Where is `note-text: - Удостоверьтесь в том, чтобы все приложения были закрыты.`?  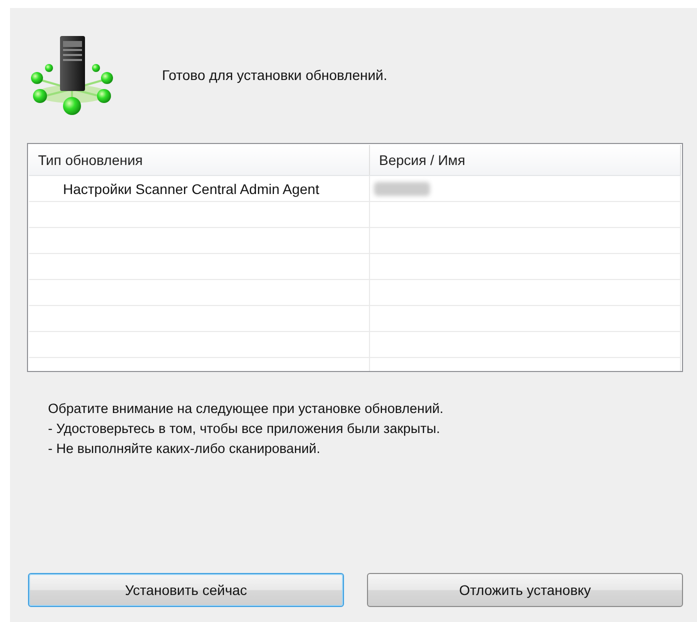
note-text: - Удостоверьтесь в том, чтобы все приложения были закрыты. is located at coordinates (244, 429).